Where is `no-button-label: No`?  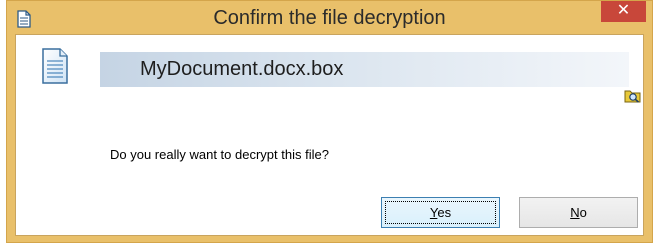
no-button-label: No is located at coordinates (578, 212).